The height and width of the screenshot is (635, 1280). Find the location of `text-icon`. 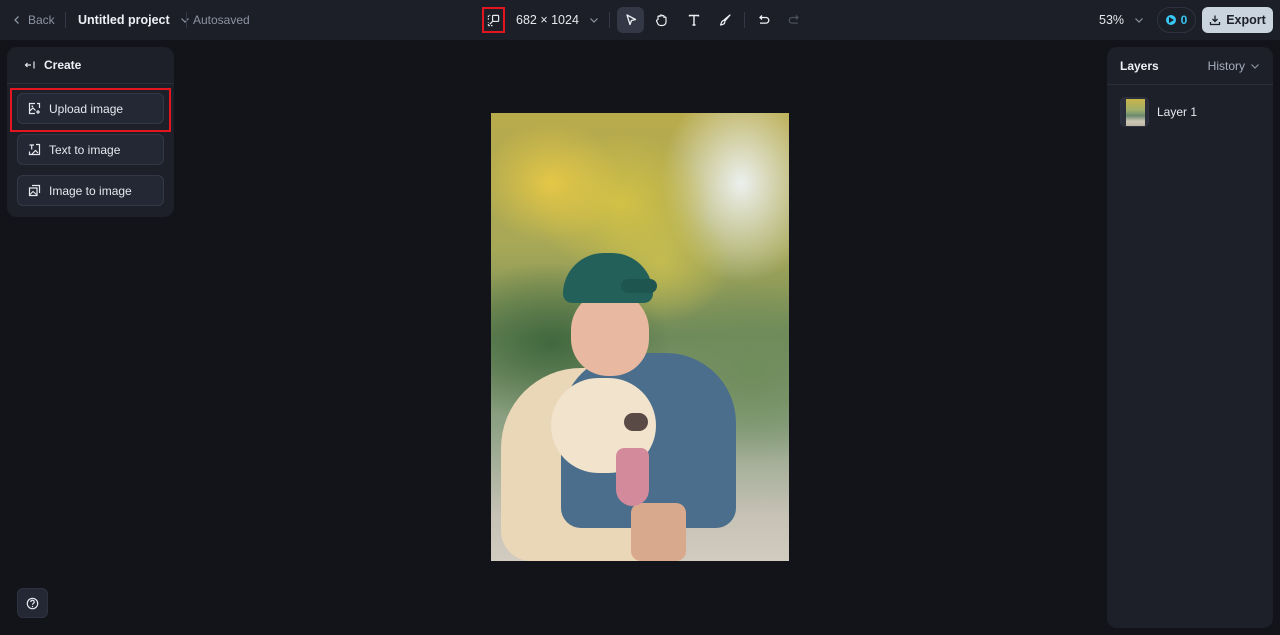

text-icon is located at coordinates (693, 20).